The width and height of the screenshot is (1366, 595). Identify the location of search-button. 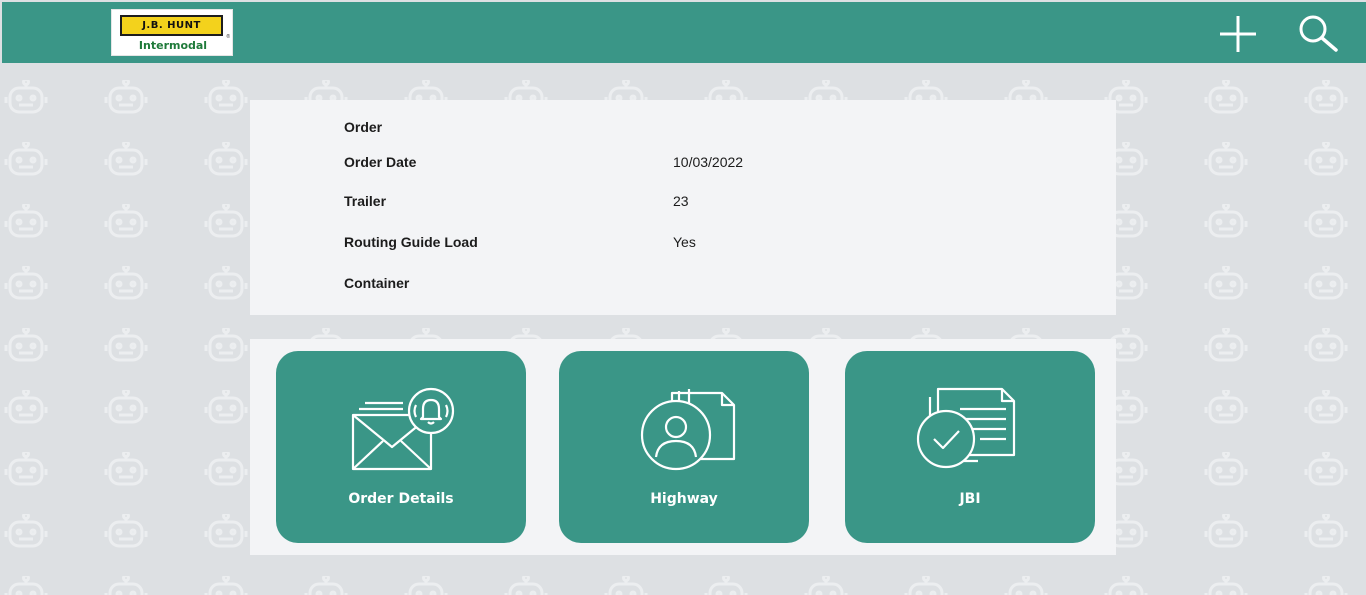
(1318, 34).